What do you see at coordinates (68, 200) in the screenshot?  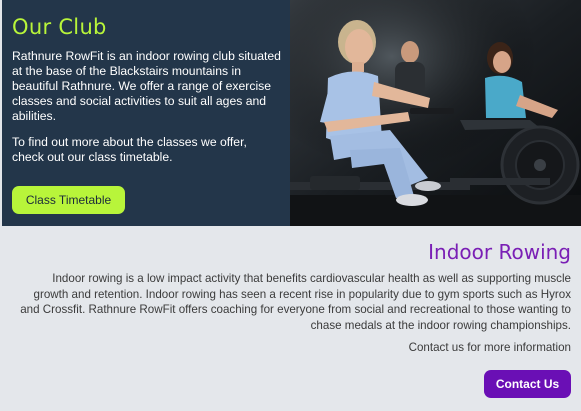 I see `class-timetable-button: Class Timetable` at bounding box center [68, 200].